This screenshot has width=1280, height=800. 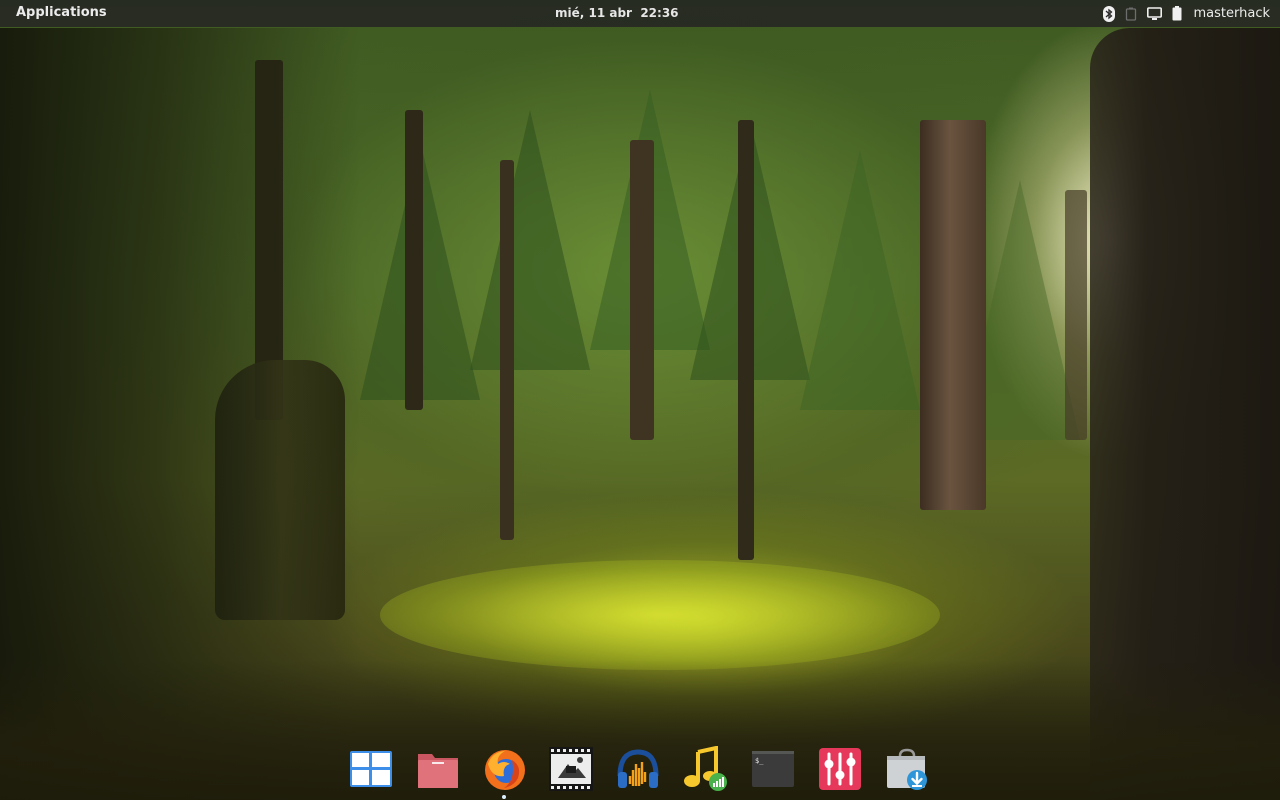 I want to click on network-icon, so click(x=1131, y=13).